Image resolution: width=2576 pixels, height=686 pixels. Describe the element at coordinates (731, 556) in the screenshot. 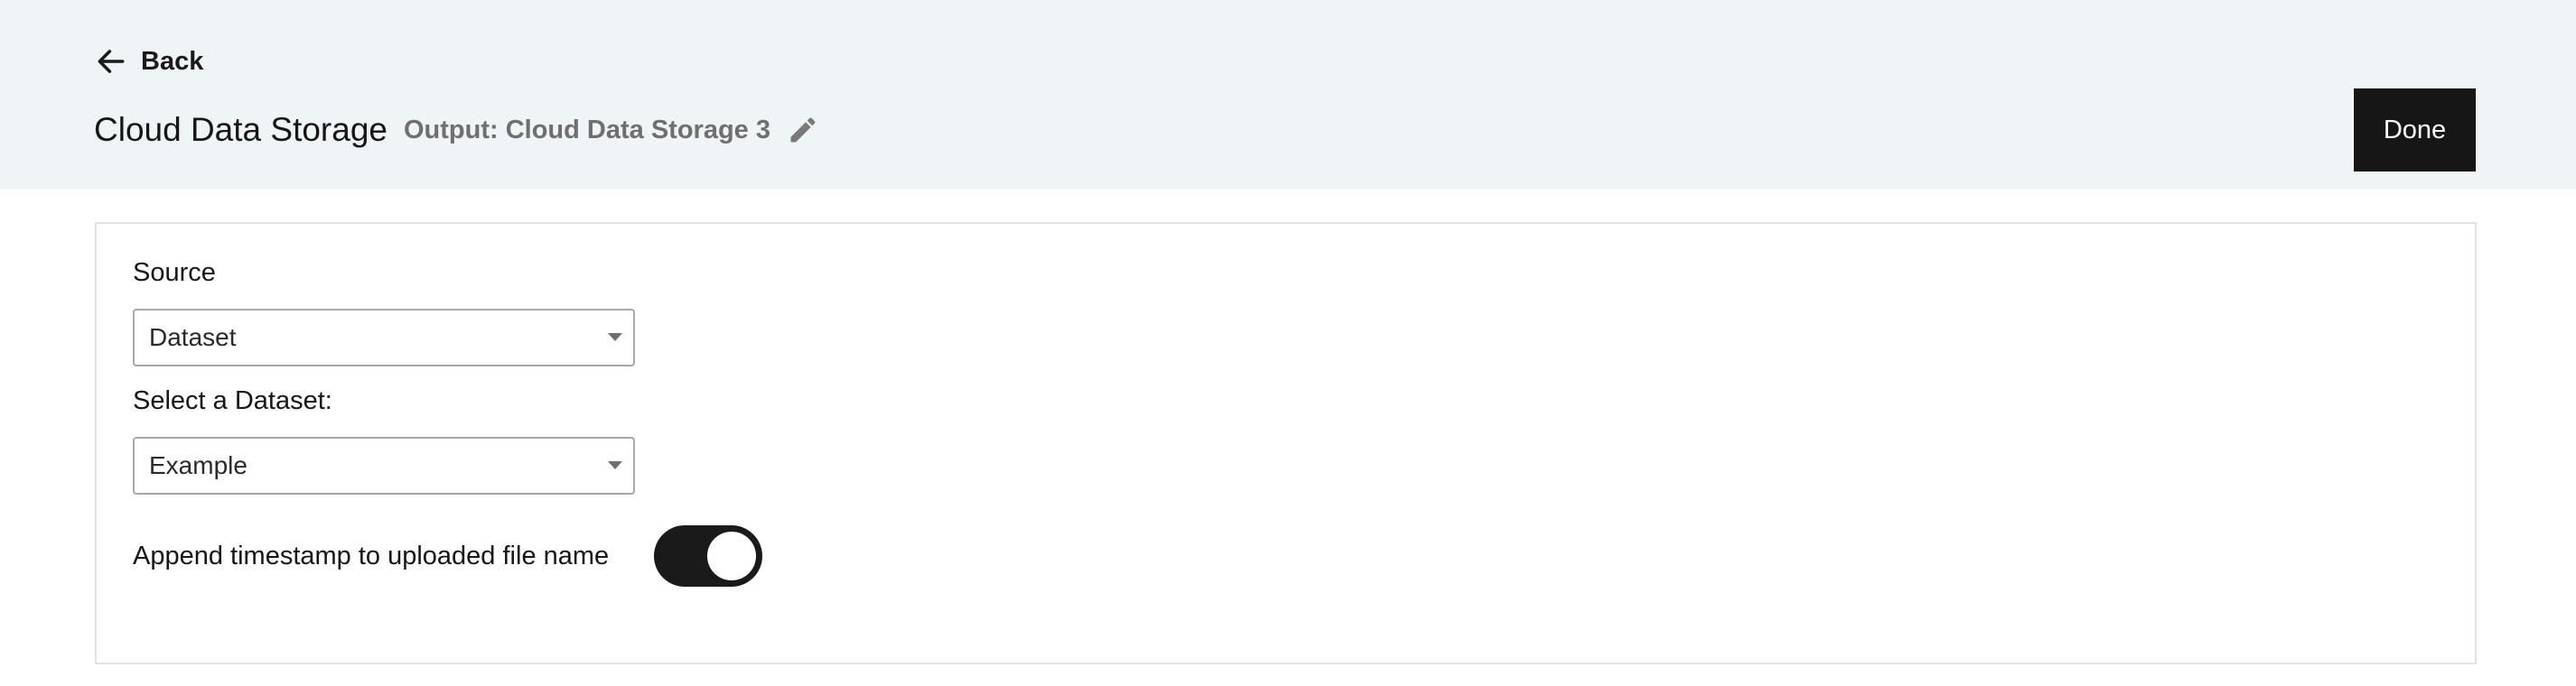

I see `toggle-knob` at that location.